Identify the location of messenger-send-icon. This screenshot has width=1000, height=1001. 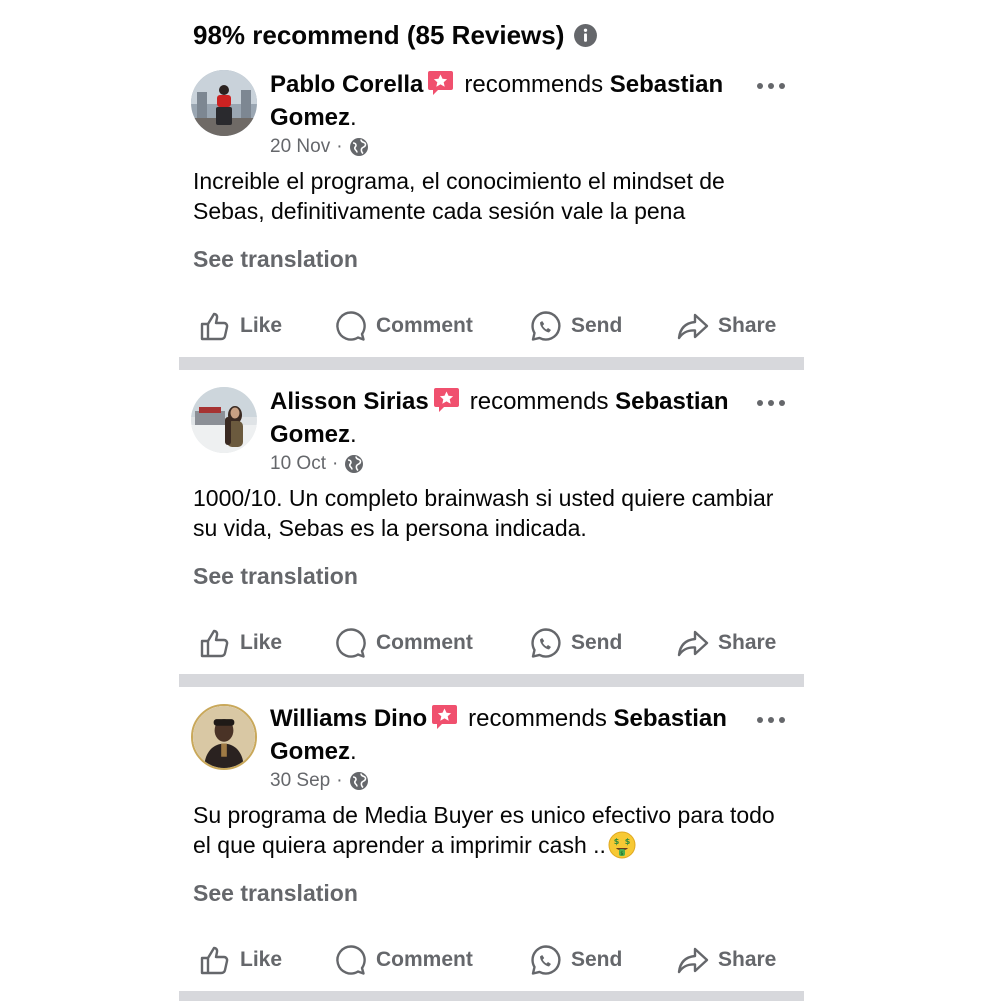
(546, 960).